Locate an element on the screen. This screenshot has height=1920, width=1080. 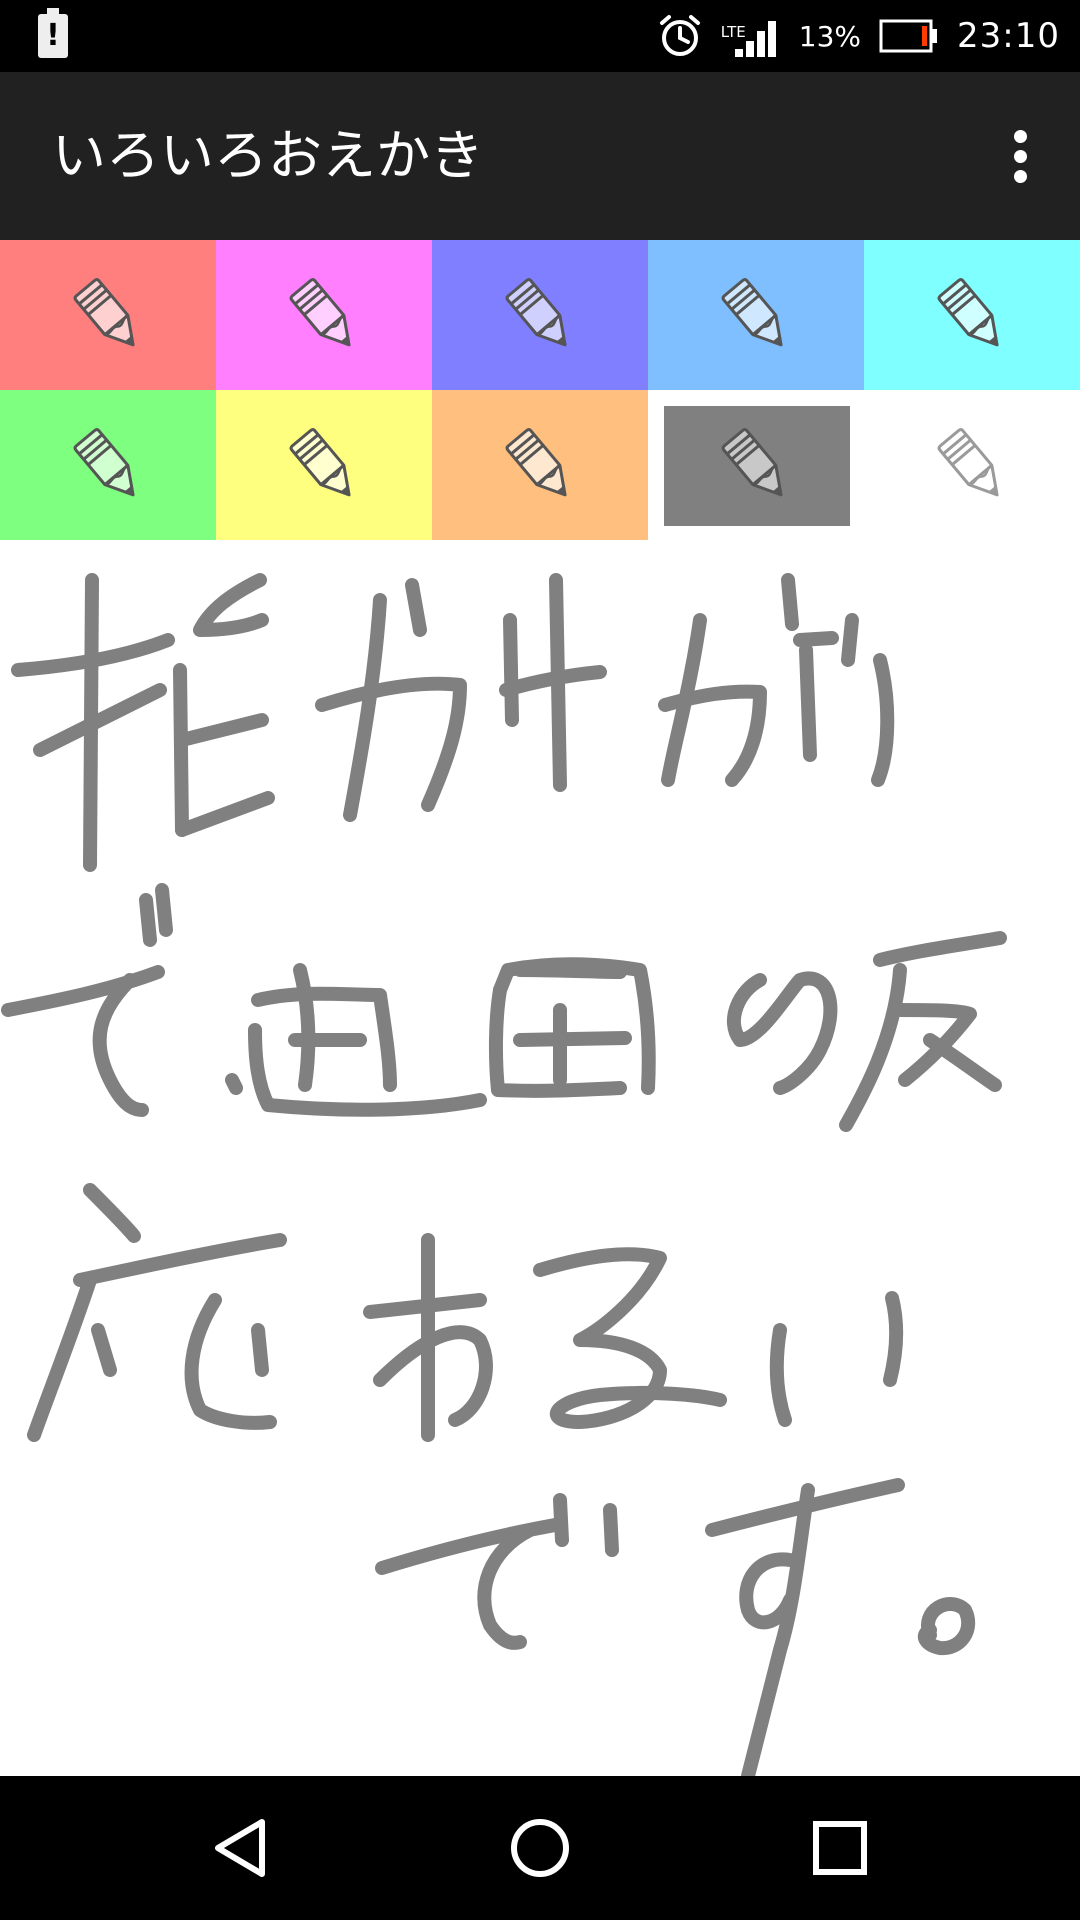
status-bar: ! LTE 13% 23:10 is located at coordinates (540, 36).